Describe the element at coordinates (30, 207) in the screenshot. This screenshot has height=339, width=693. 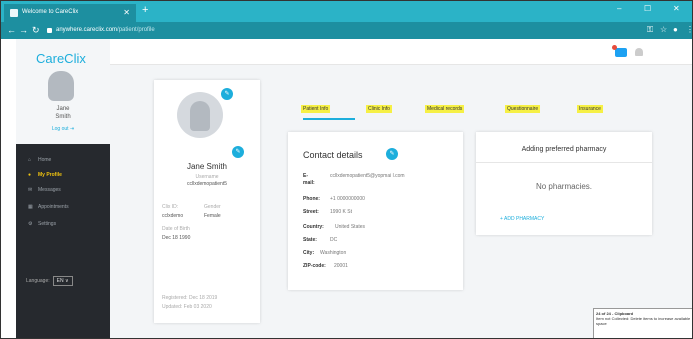
I see `calendar-icon: ▦` at that location.